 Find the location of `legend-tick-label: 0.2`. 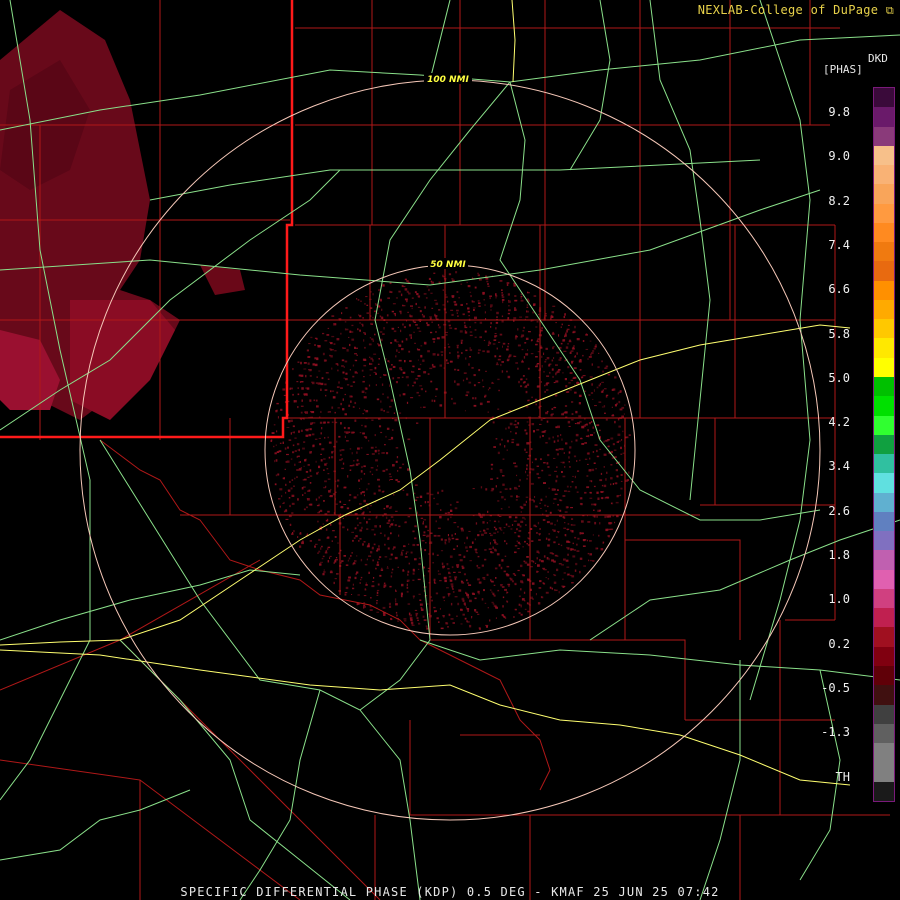

legend-tick-label: 0.2 is located at coordinates (839, 643).